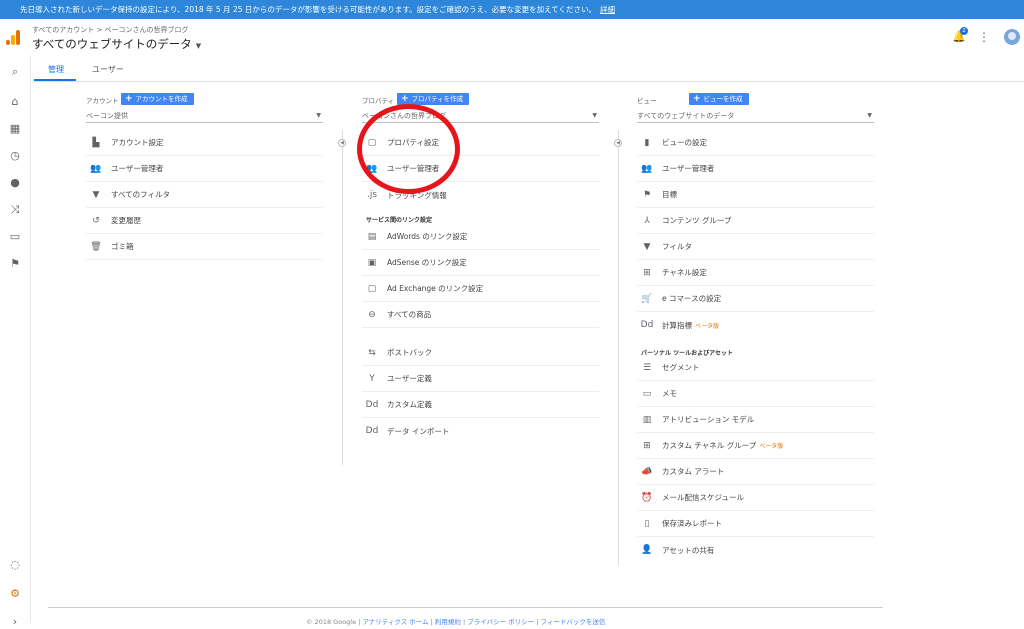 Image resolution: width=1024 pixels, height=629 pixels. What do you see at coordinates (15, 183) in the screenshot?
I see `audience-person-icon: ●` at bounding box center [15, 183].